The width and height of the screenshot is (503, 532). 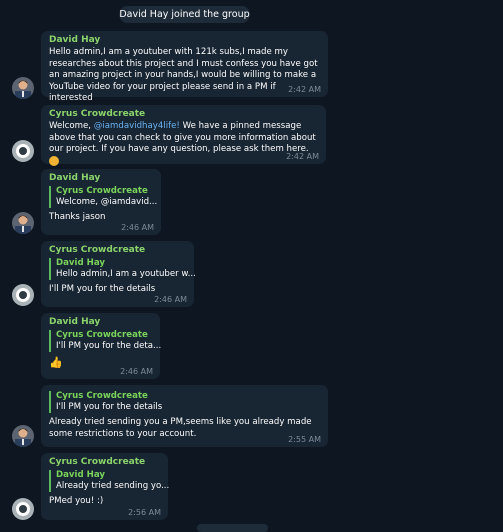 I want to click on message-text: PMed you! :), so click(x=76, y=501).